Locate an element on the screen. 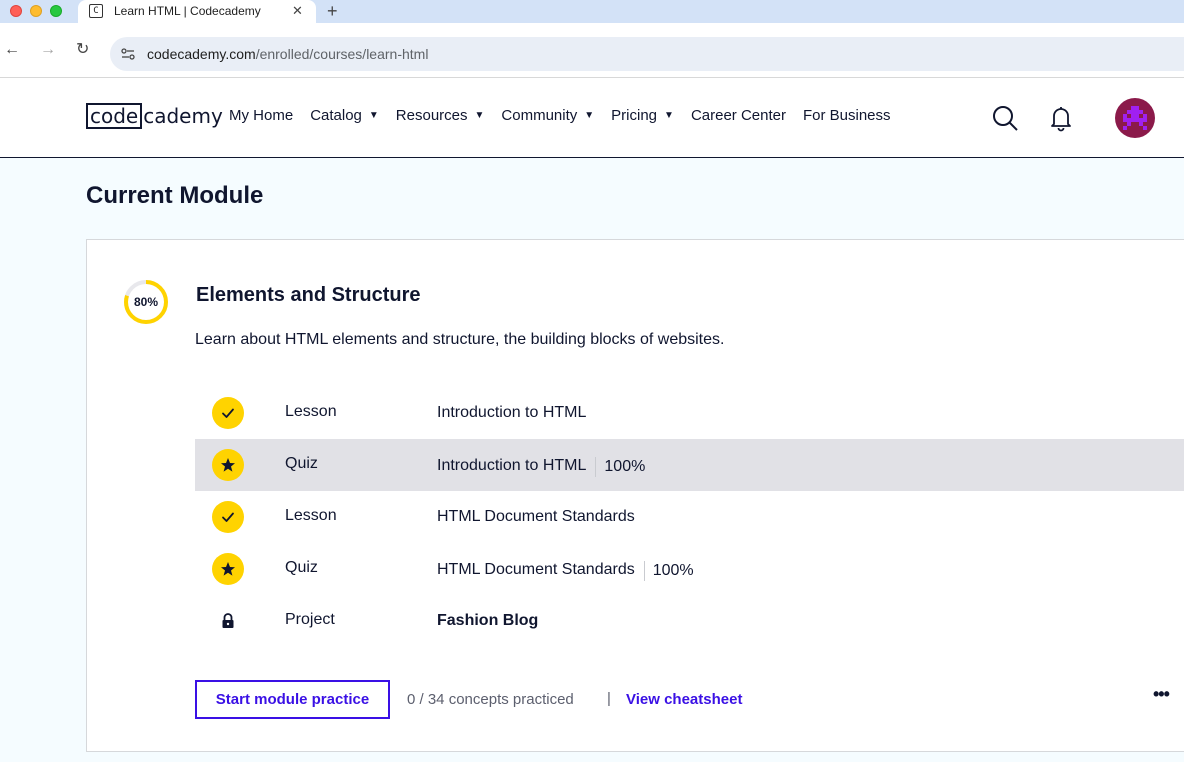 The width and height of the screenshot is (1184, 762). nav-item-pricing: Pricing ▼ is located at coordinates (642, 115).